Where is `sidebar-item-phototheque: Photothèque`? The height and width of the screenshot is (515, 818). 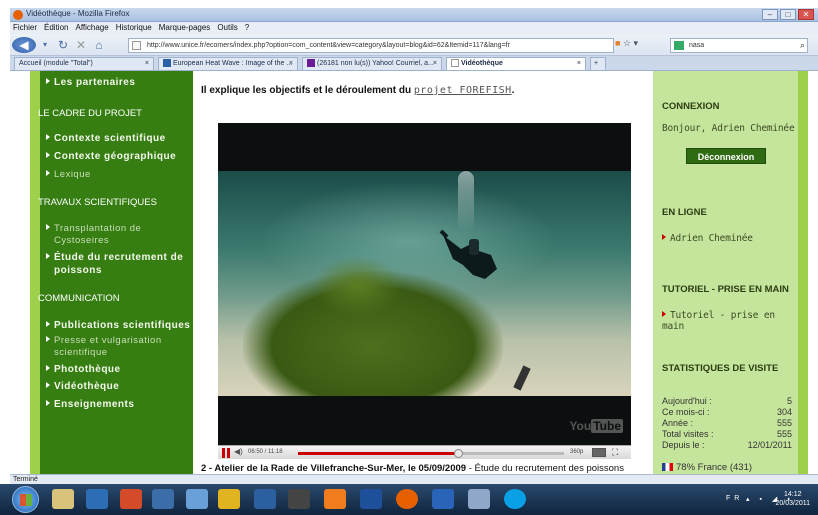 sidebar-item-phototheque: Photothèque is located at coordinates (83, 369).